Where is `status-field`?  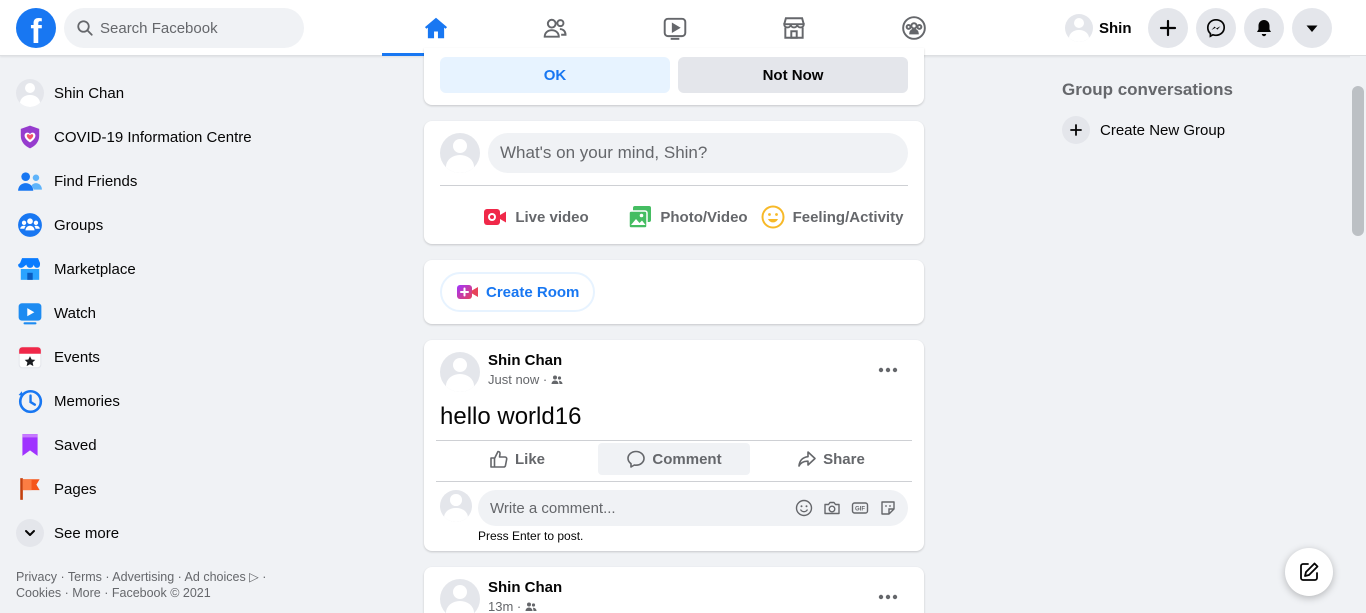 status-field is located at coordinates (698, 153).